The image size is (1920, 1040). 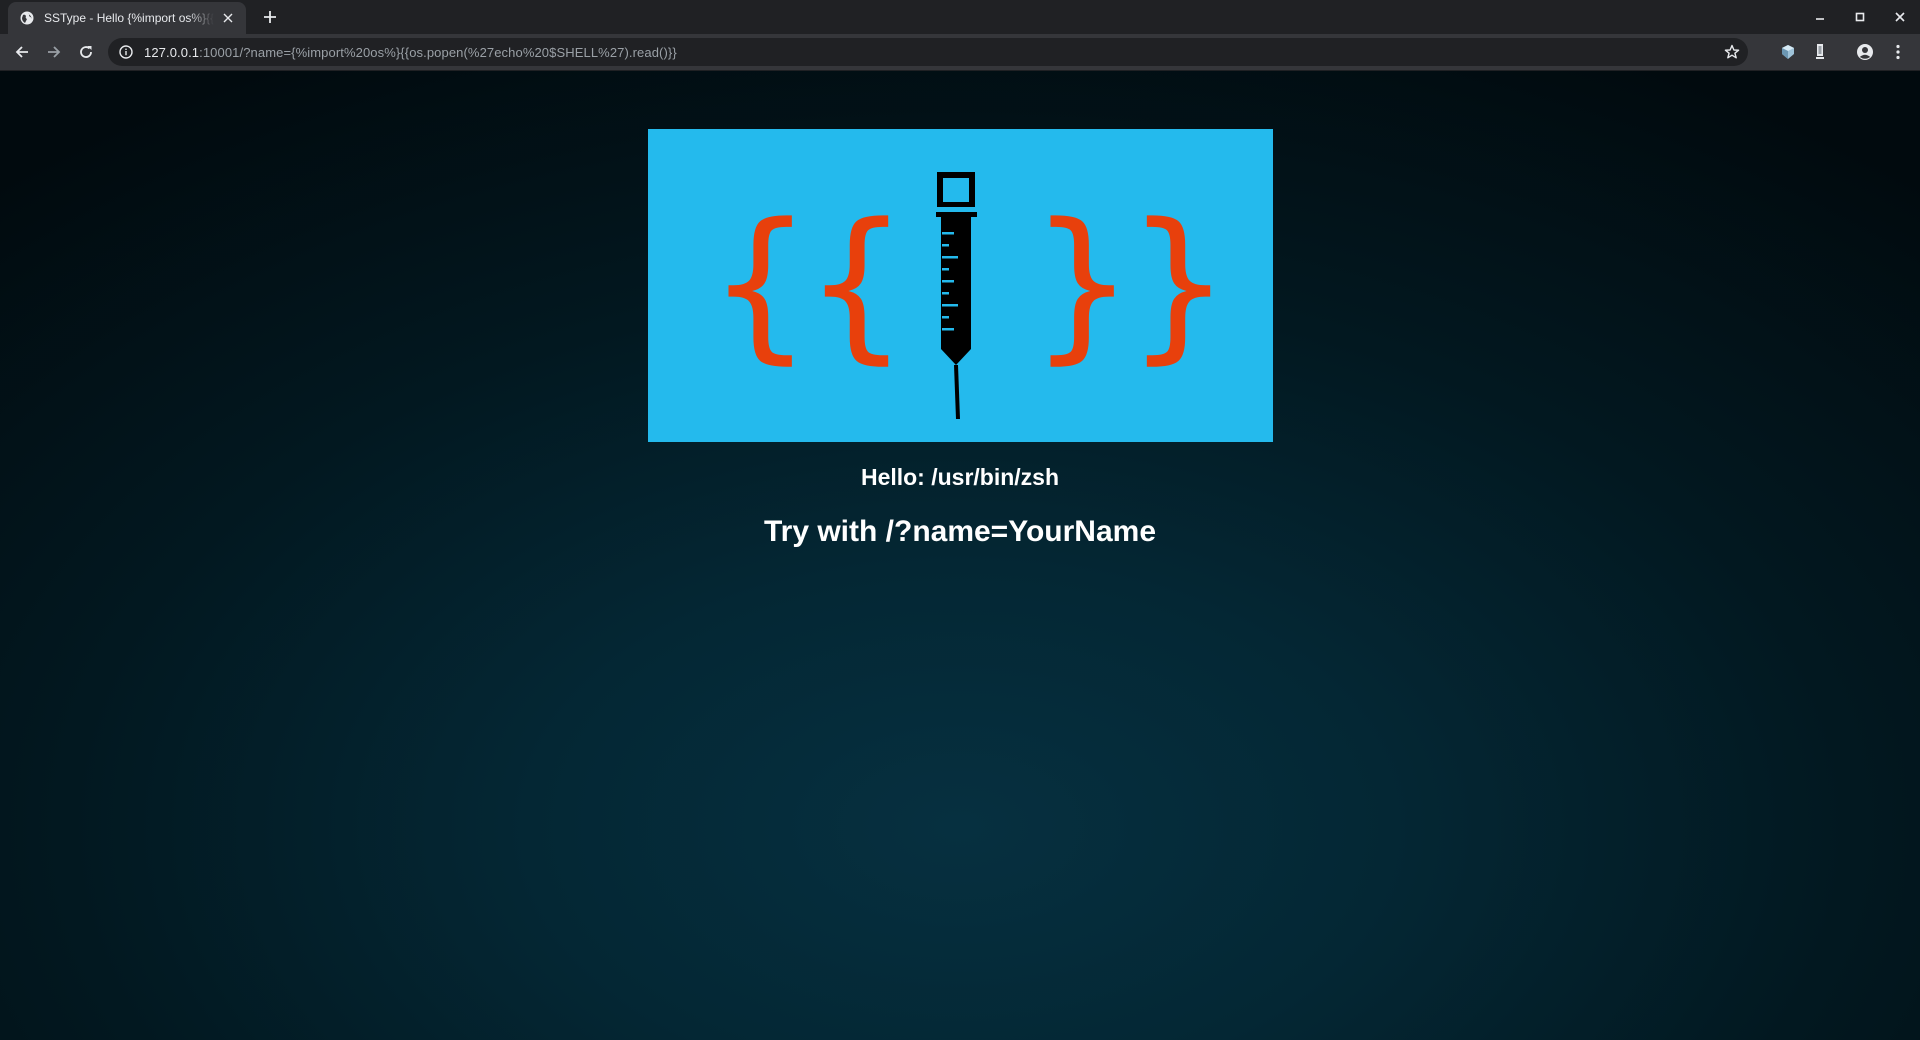 I want to click on forward-button, so click(x=54, y=52).